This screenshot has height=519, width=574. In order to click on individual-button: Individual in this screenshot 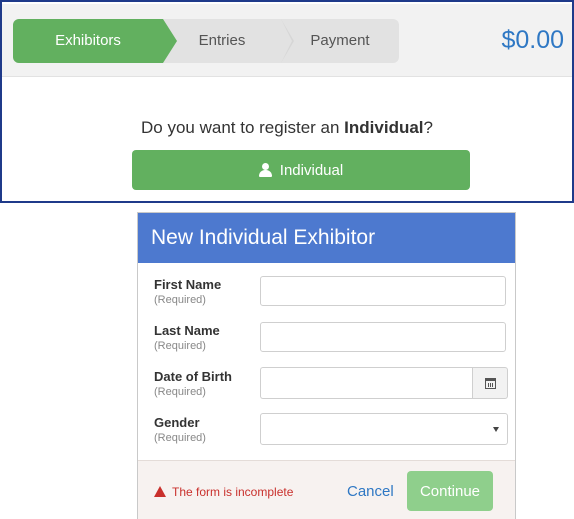, I will do `click(301, 170)`.